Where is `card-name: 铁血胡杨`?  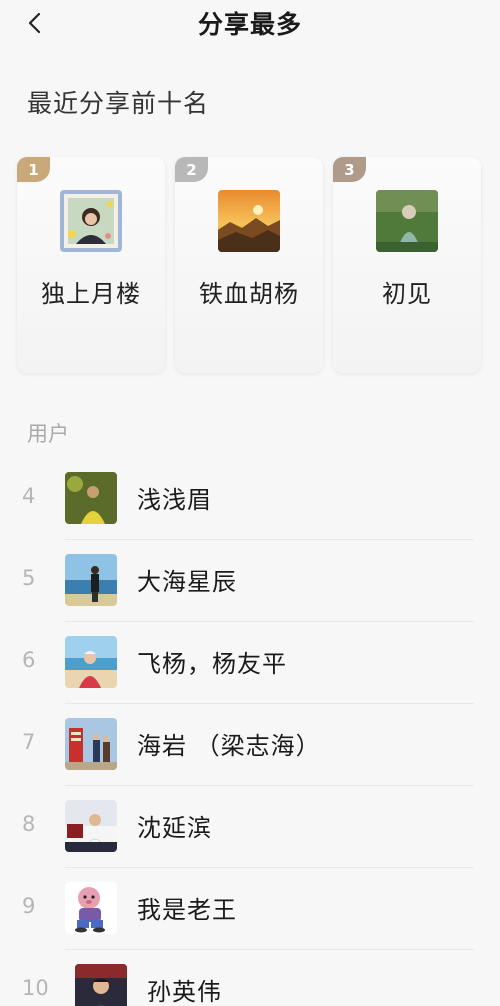 card-name: 铁血胡杨 is located at coordinates (249, 294).